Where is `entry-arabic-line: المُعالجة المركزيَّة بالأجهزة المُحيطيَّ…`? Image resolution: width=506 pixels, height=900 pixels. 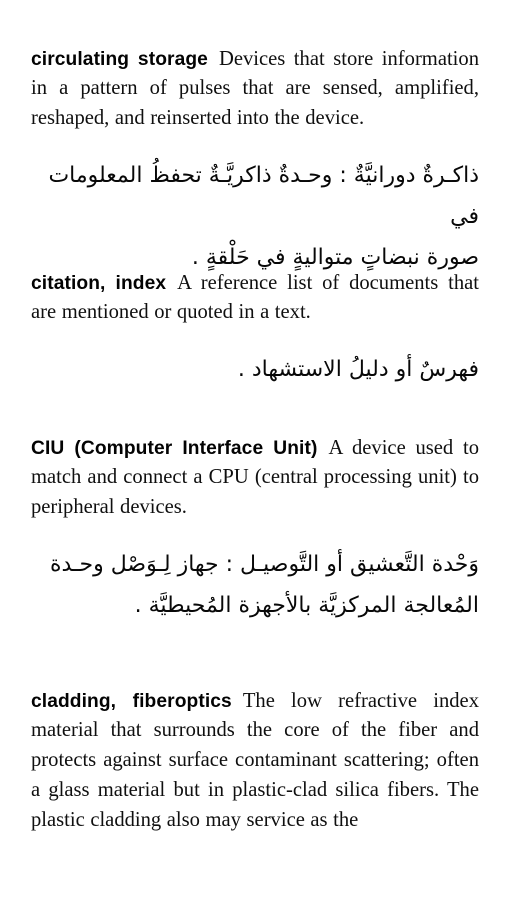 entry-arabic-line: المُعالجة المركزيَّة بالأجهزة المُحيطيَّ… is located at coordinates (306, 605).